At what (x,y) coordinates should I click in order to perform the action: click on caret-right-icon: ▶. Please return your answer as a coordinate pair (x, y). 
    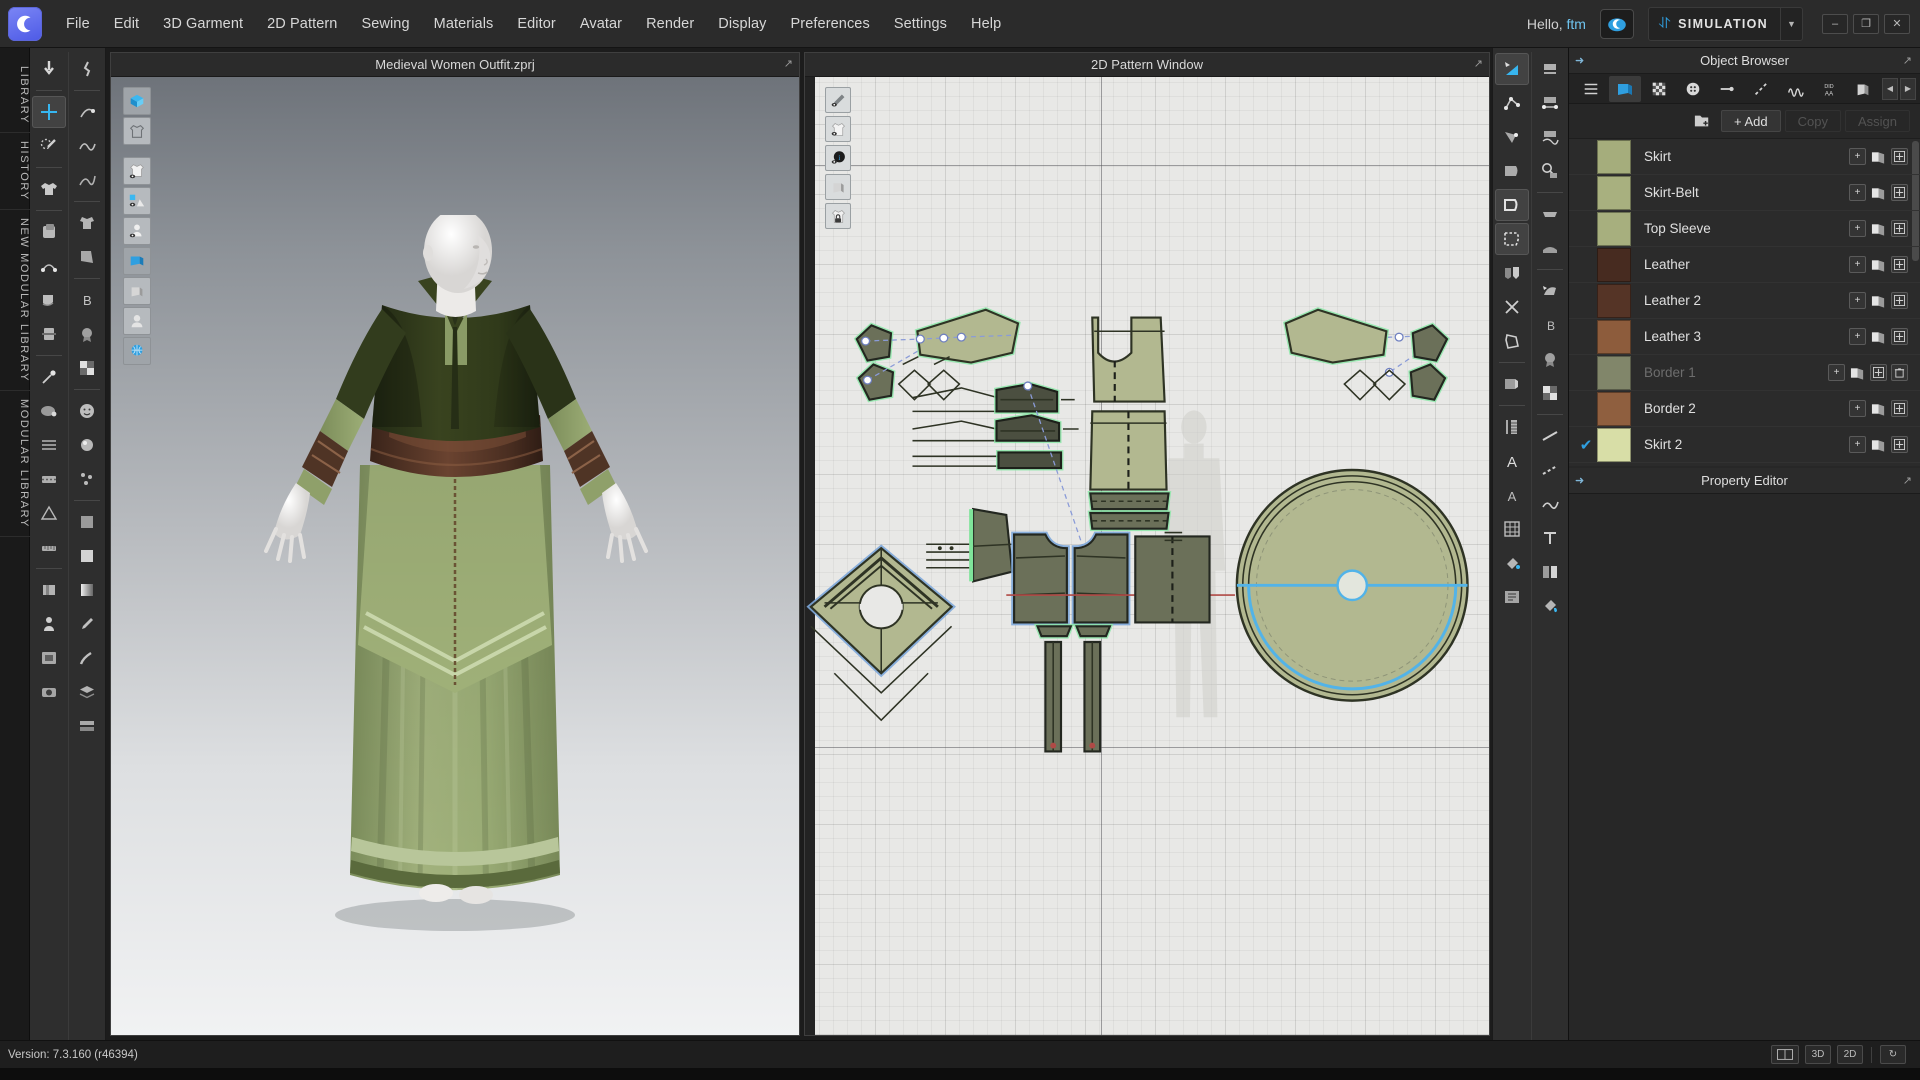
    Looking at the image, I should click on (1908, 88).